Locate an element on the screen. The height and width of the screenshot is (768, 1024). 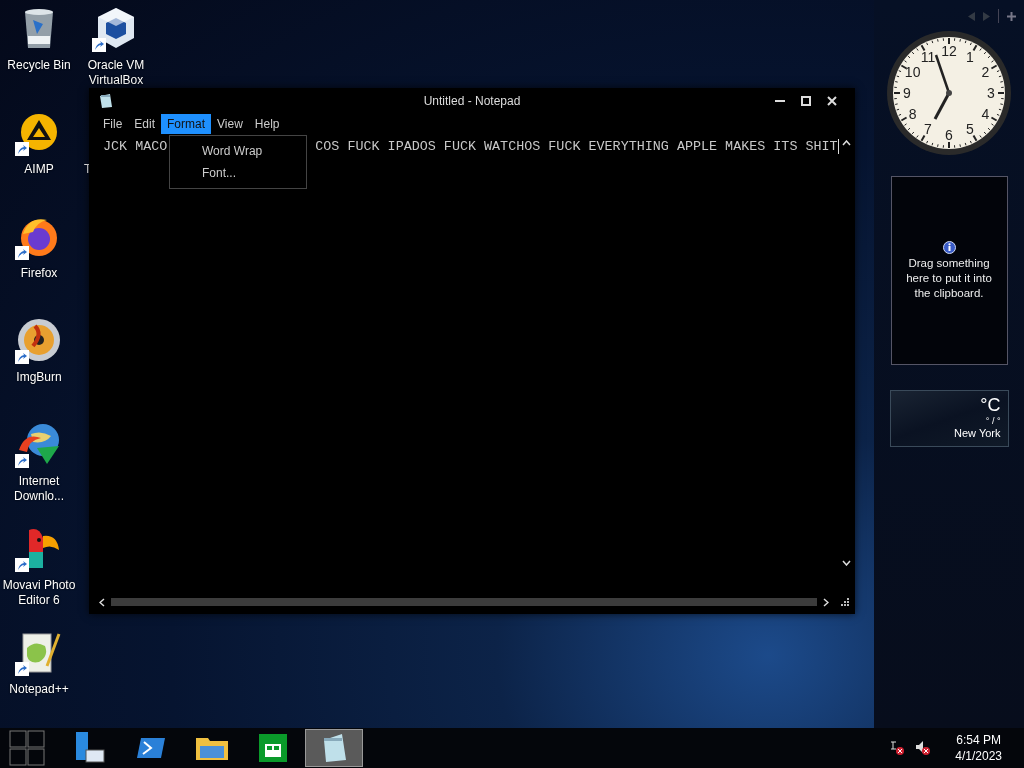
clock-numeral: 11 is located at coordinates (928, 56).